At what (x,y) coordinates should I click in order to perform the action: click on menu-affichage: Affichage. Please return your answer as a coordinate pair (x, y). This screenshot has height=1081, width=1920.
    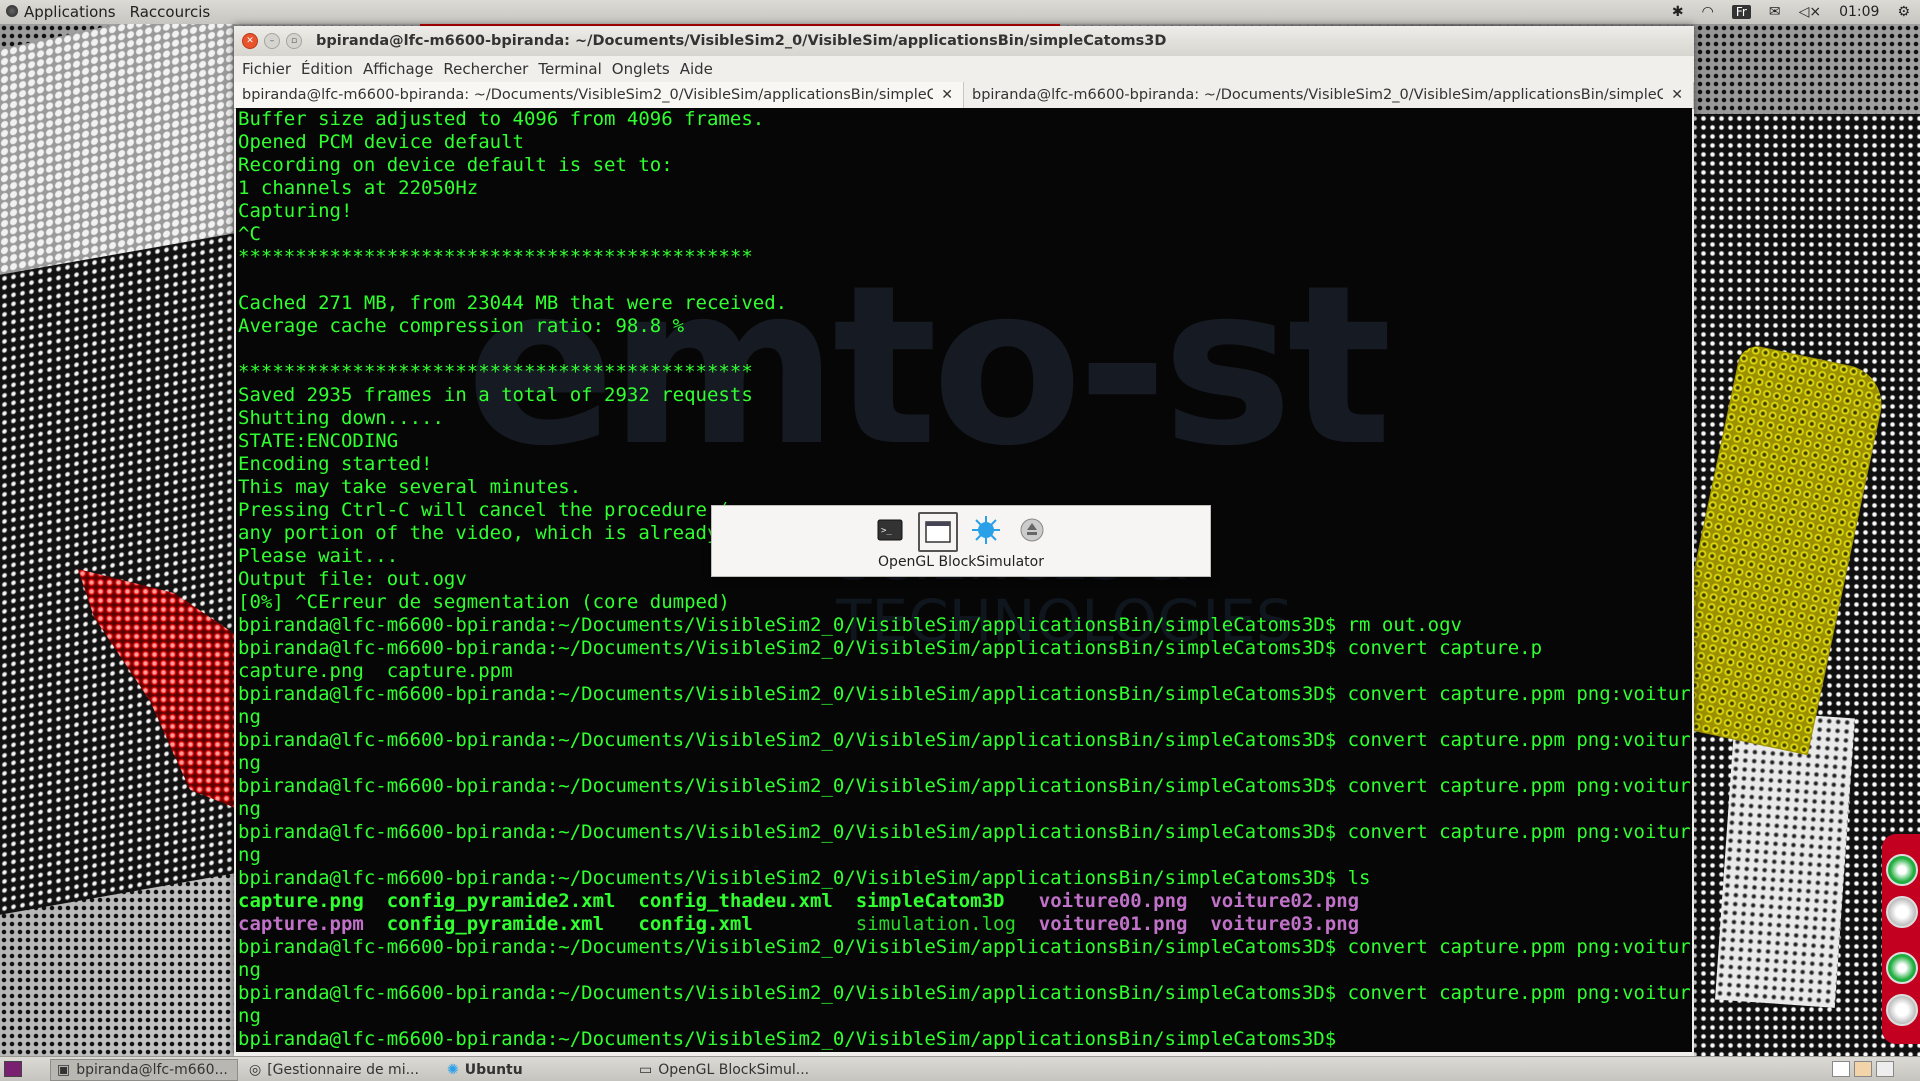
    Looking at the image, I should click on (398, 69).